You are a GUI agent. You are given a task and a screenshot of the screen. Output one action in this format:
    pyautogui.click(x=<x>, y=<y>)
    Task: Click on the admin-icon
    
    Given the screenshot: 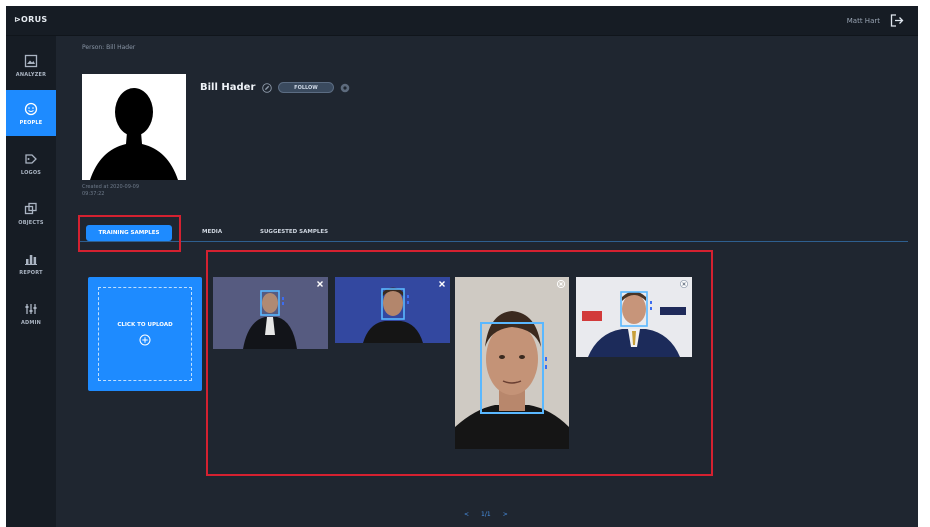 What is the action you would take?
    pyautogui.click(x=31, y=309)
    